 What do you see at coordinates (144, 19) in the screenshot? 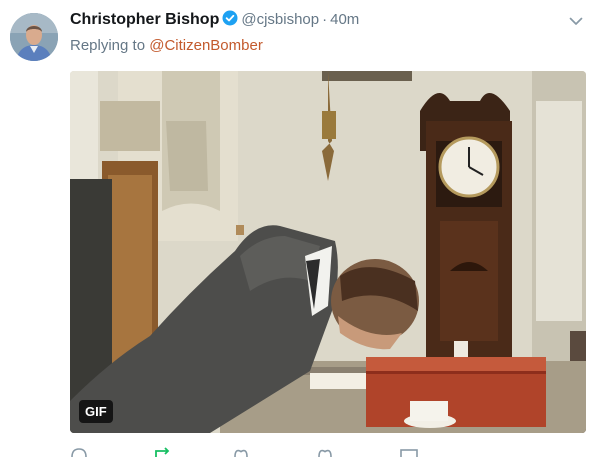
I see `author-name: Christopher Bishop` at bounding box center [144, 19].